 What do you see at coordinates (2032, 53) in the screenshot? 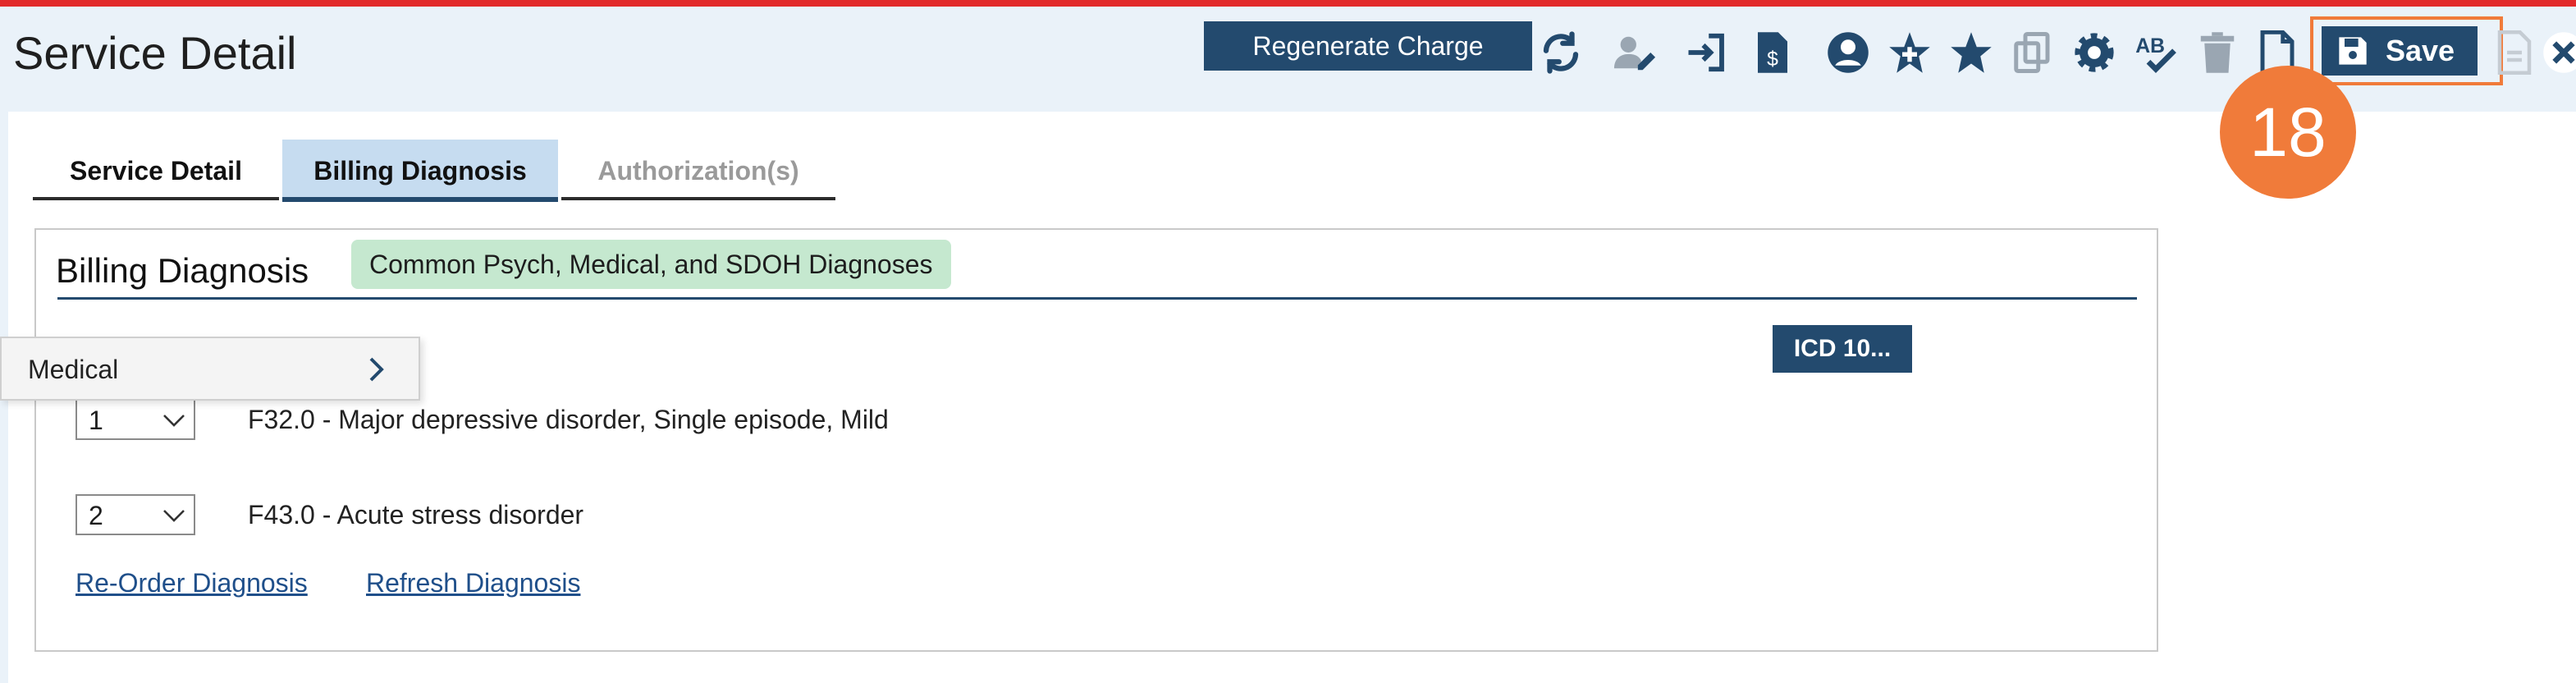
I see `copy-icon` at bounding box center [2032, 53].